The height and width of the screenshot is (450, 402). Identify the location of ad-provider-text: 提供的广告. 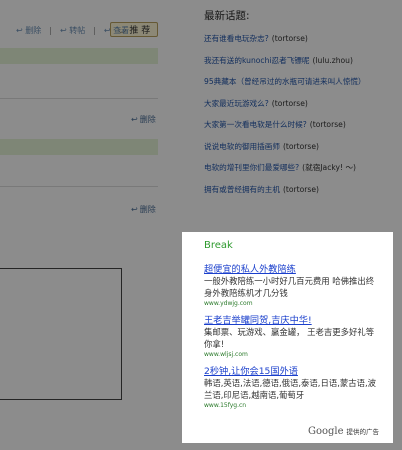
(363, 432).